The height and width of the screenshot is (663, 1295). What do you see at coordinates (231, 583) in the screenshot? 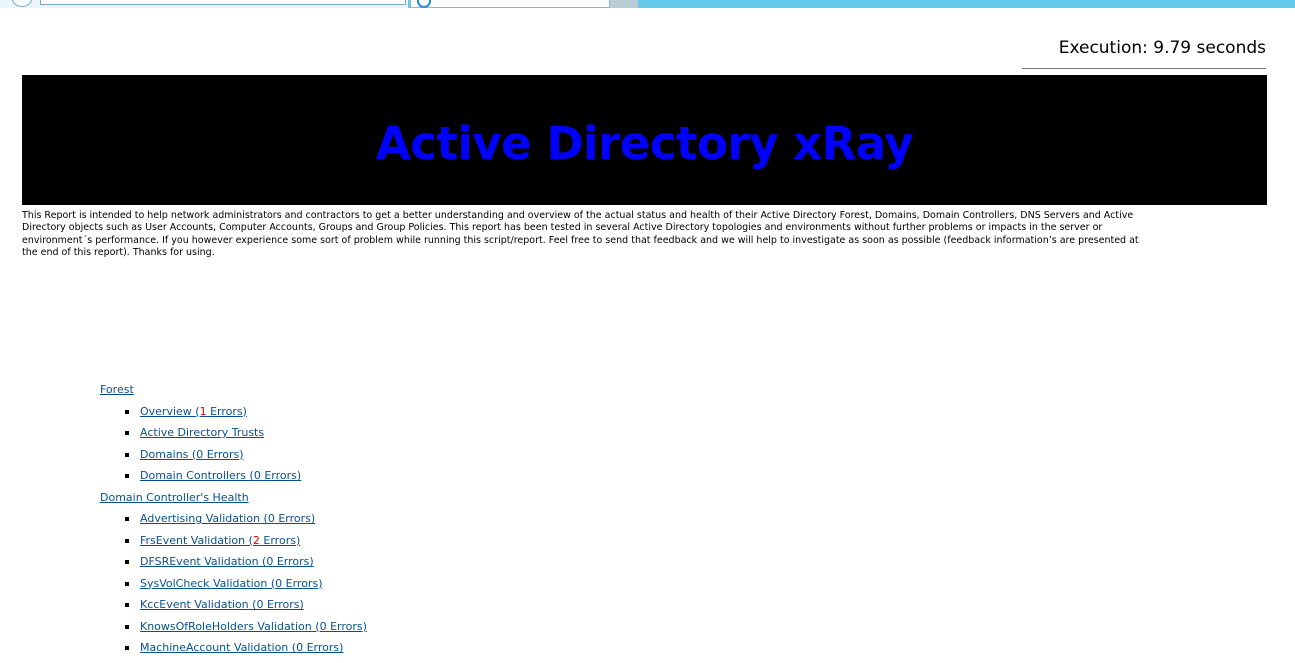
I see `toc-link-sysvolcheck: SysVolCheck Validation (0 Errors)` at bounding box center [231, 583].